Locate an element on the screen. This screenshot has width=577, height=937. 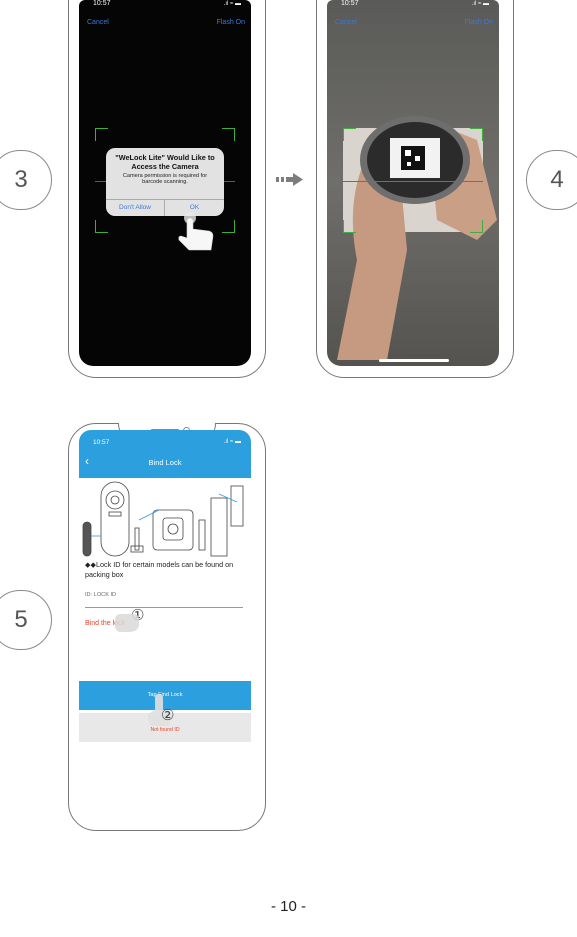
scanner-screen-step-4: 10:57 .ıl ≈ ▬ Cancel Flash On is located at coordinates (413, 183).